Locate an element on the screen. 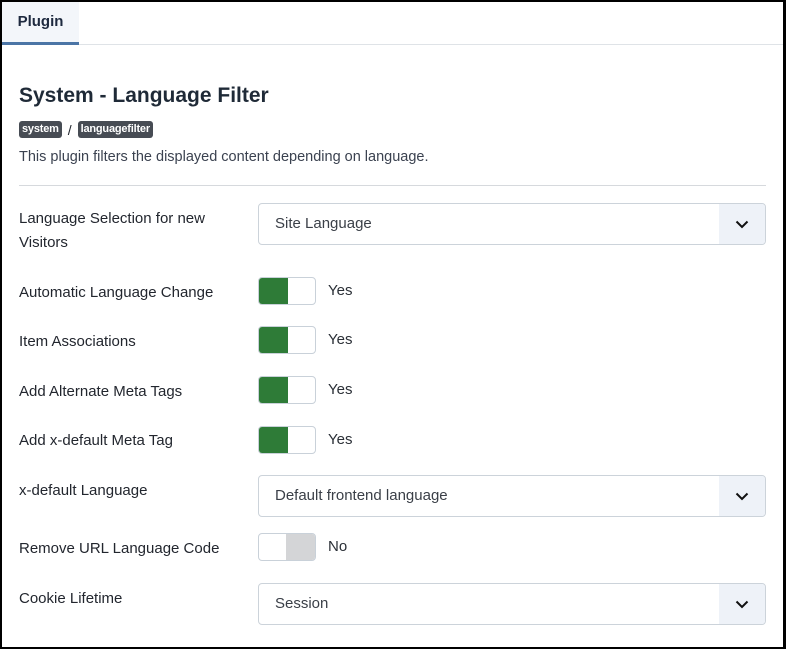 The height and width of the screenshot is (649, 786). remove-url-code-label: Remove URL Language Code is located at coordinates (119, 548).